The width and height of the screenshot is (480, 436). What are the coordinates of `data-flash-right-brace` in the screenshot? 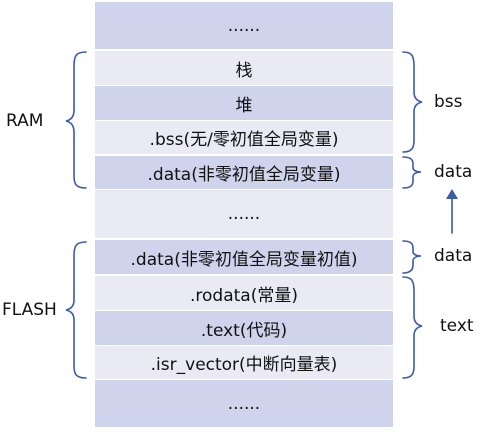 It's located at (412, 257).